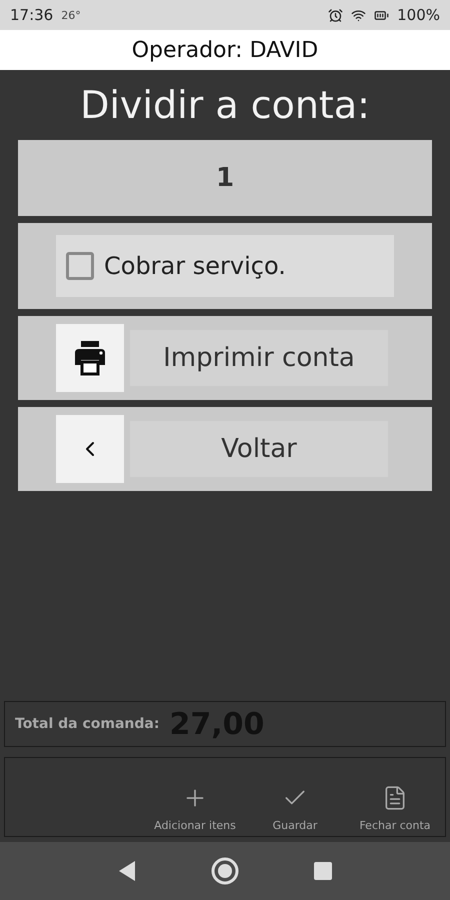  What do you see at coordinates (90, 358) in the screenshot?
I see `printer-icon` at bounding box center [90, 358].